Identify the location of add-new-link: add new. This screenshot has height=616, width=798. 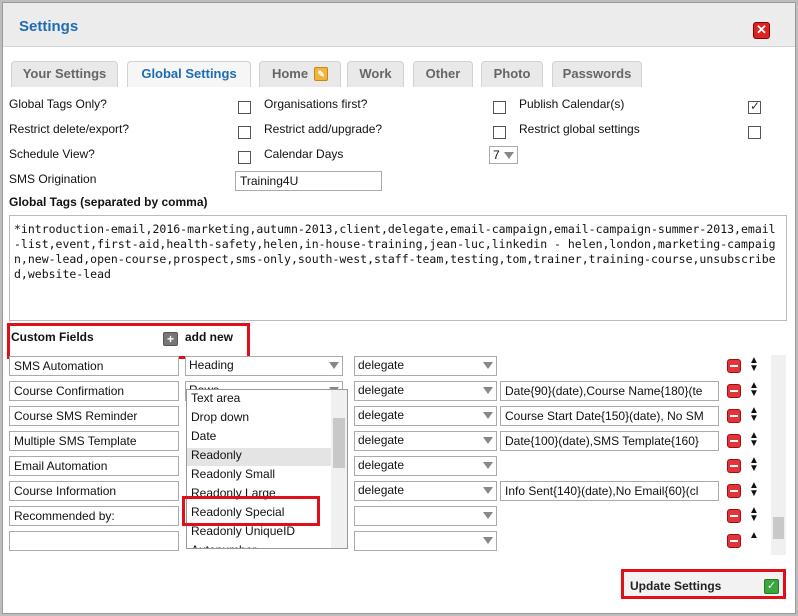
(209, 337).